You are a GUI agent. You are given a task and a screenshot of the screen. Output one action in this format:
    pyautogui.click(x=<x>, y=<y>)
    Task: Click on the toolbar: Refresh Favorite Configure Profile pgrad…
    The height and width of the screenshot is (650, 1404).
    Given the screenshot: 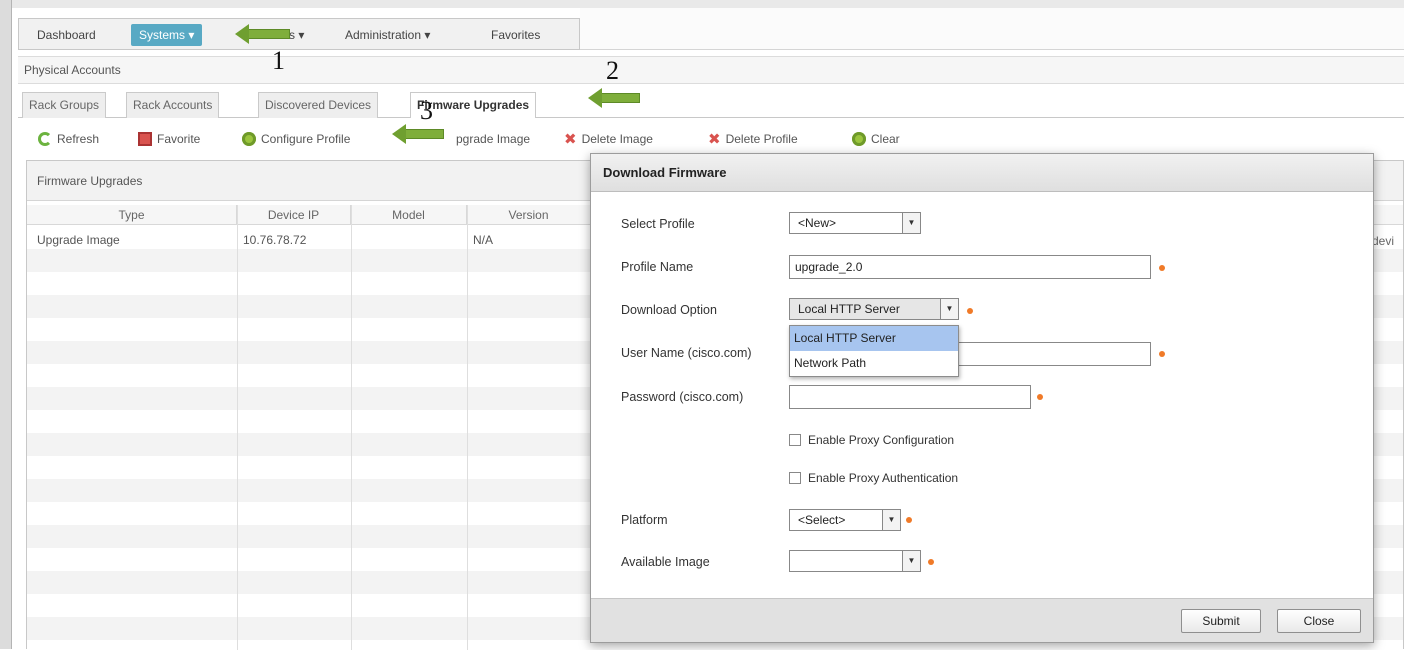 What is the action you would take?
    pyautogui.click(x=711, y=139)
    